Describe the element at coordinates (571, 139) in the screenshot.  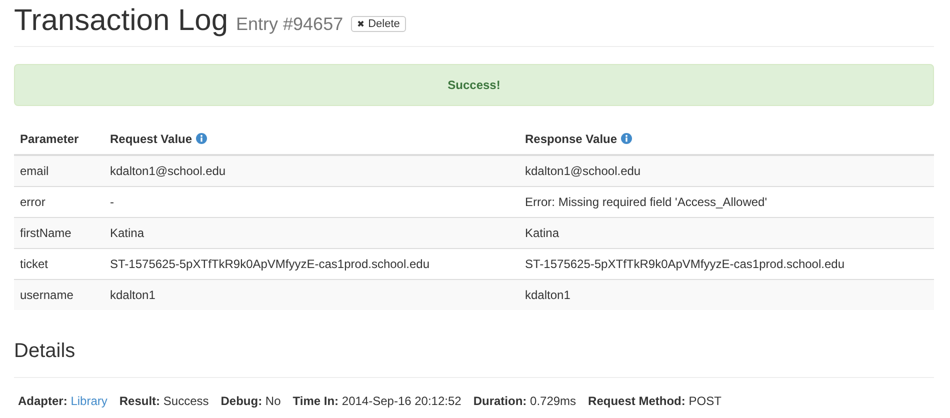
I see `column-header: Response Value` at that location.